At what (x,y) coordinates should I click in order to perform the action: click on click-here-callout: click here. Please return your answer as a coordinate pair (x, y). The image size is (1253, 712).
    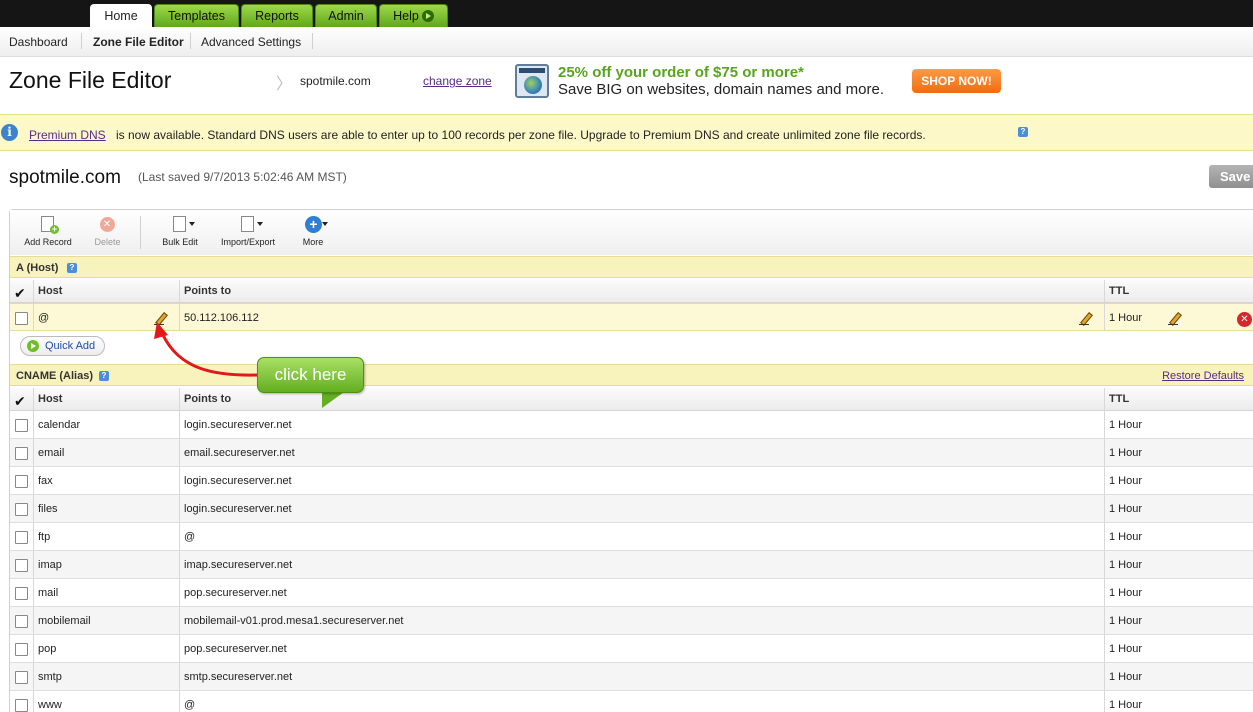
    Looking at the image, I should click on (310, 375).